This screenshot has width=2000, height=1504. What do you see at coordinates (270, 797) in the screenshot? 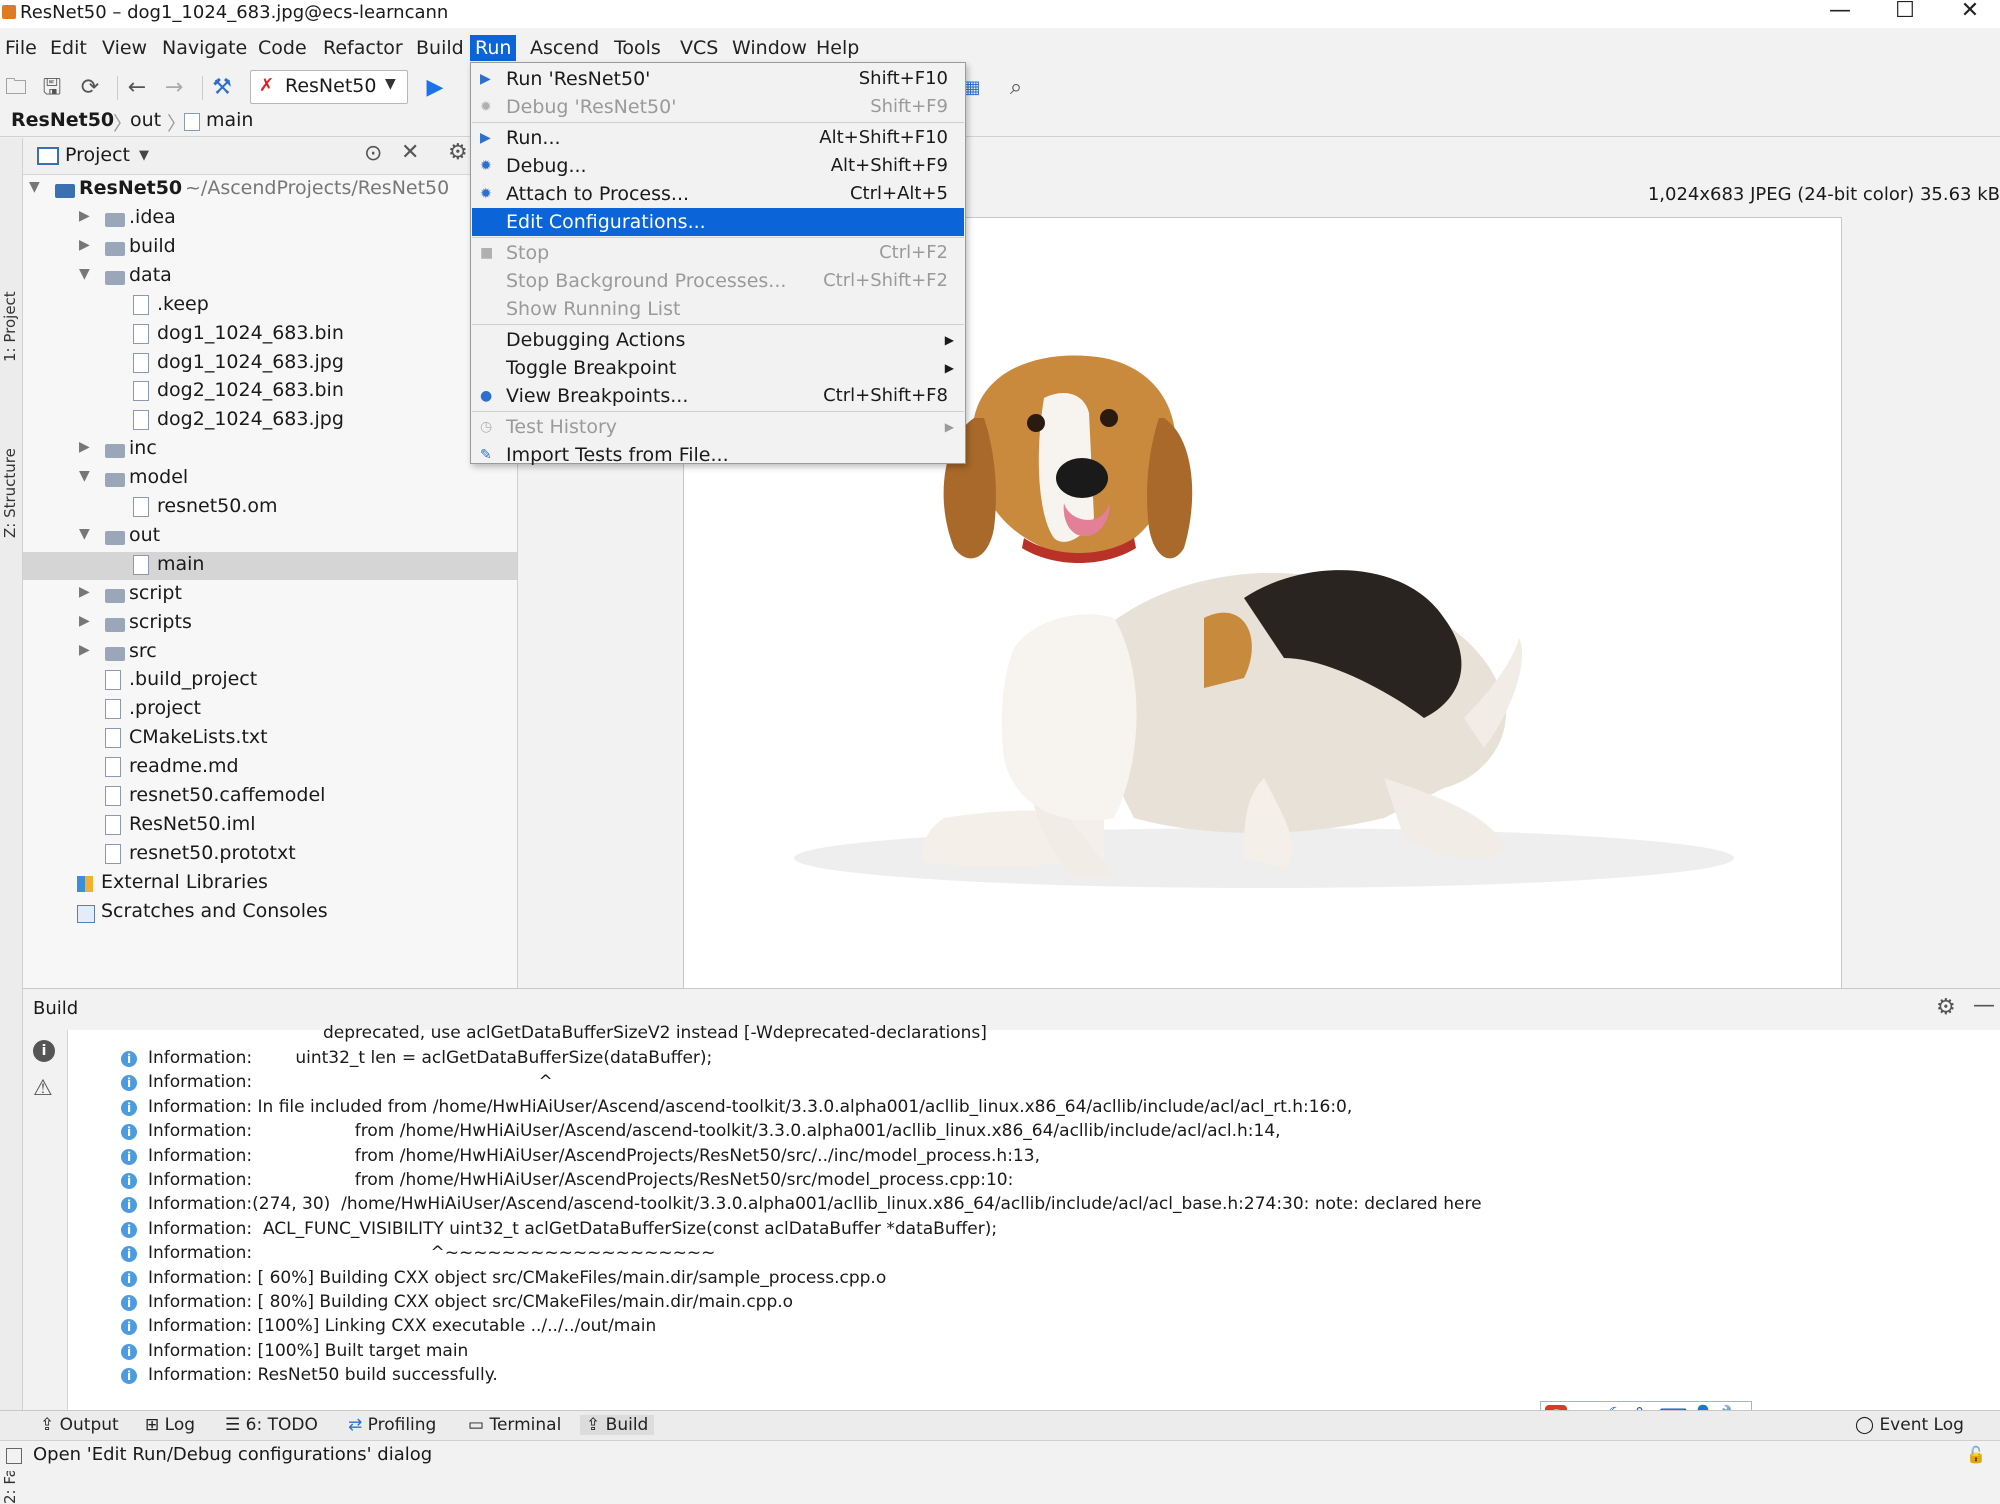
I see `tree-item: resnet50.caffemodel` at bounding box center [270, 797].